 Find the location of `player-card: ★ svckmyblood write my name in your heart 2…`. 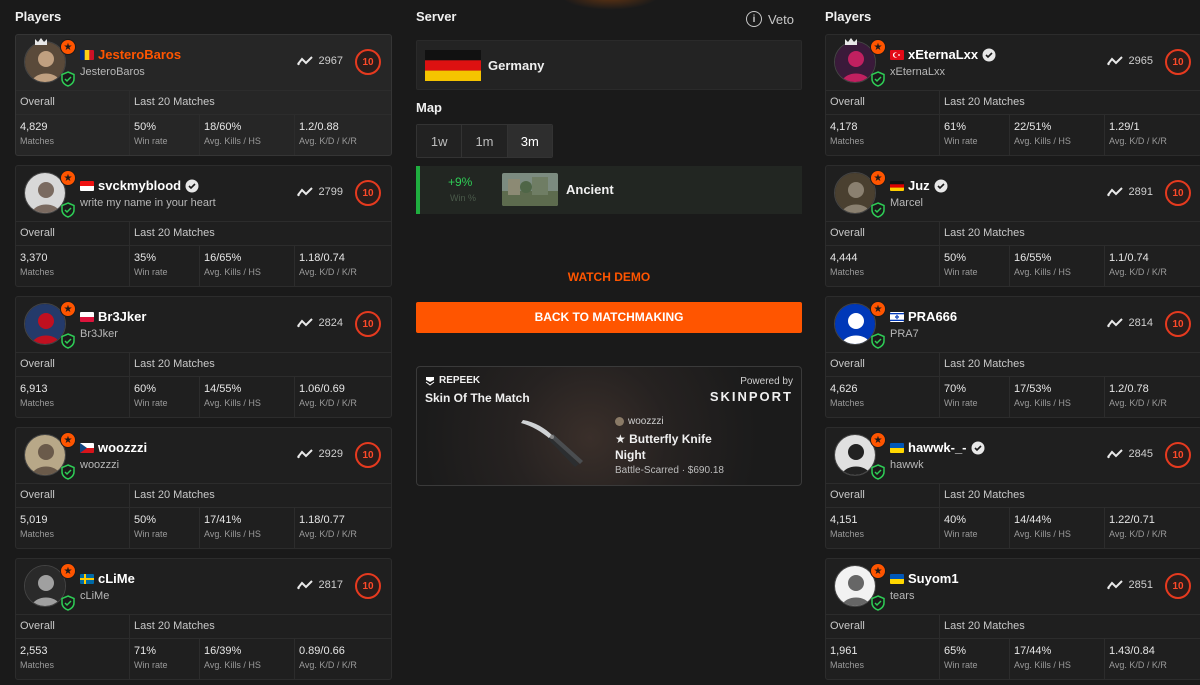

player-card: ★ svckmyblood write my name in your heart 2… is located at coordinates (203, 226).